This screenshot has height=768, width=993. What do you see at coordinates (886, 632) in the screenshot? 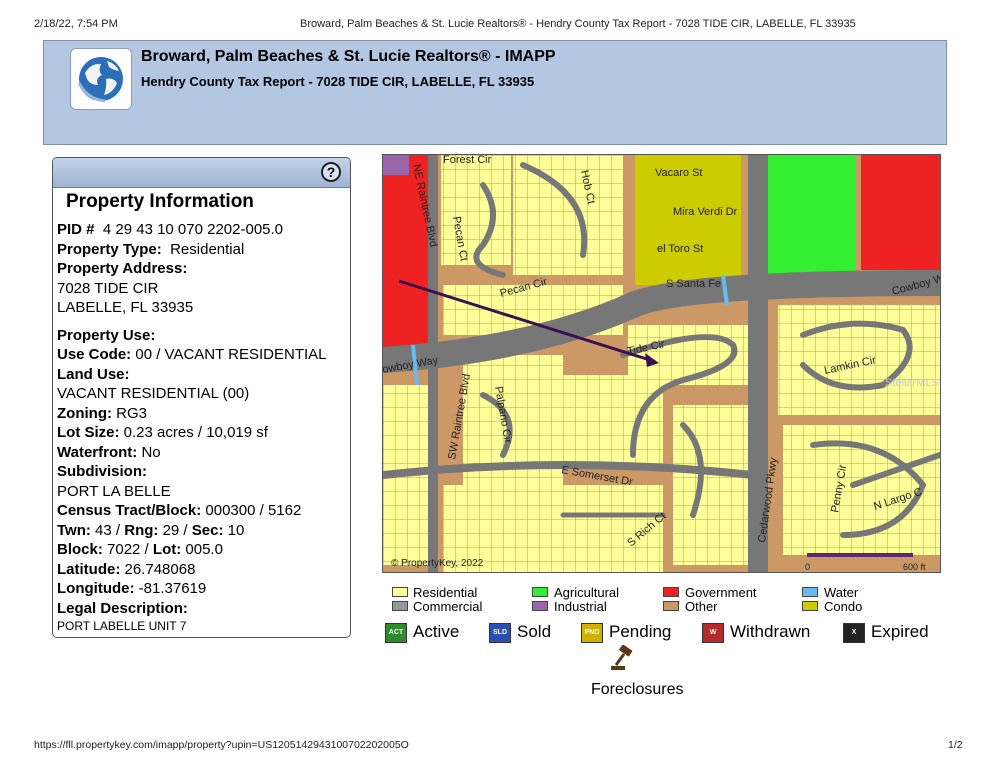
I see `status-expired: X Expired` at bounding box center [886, 632].